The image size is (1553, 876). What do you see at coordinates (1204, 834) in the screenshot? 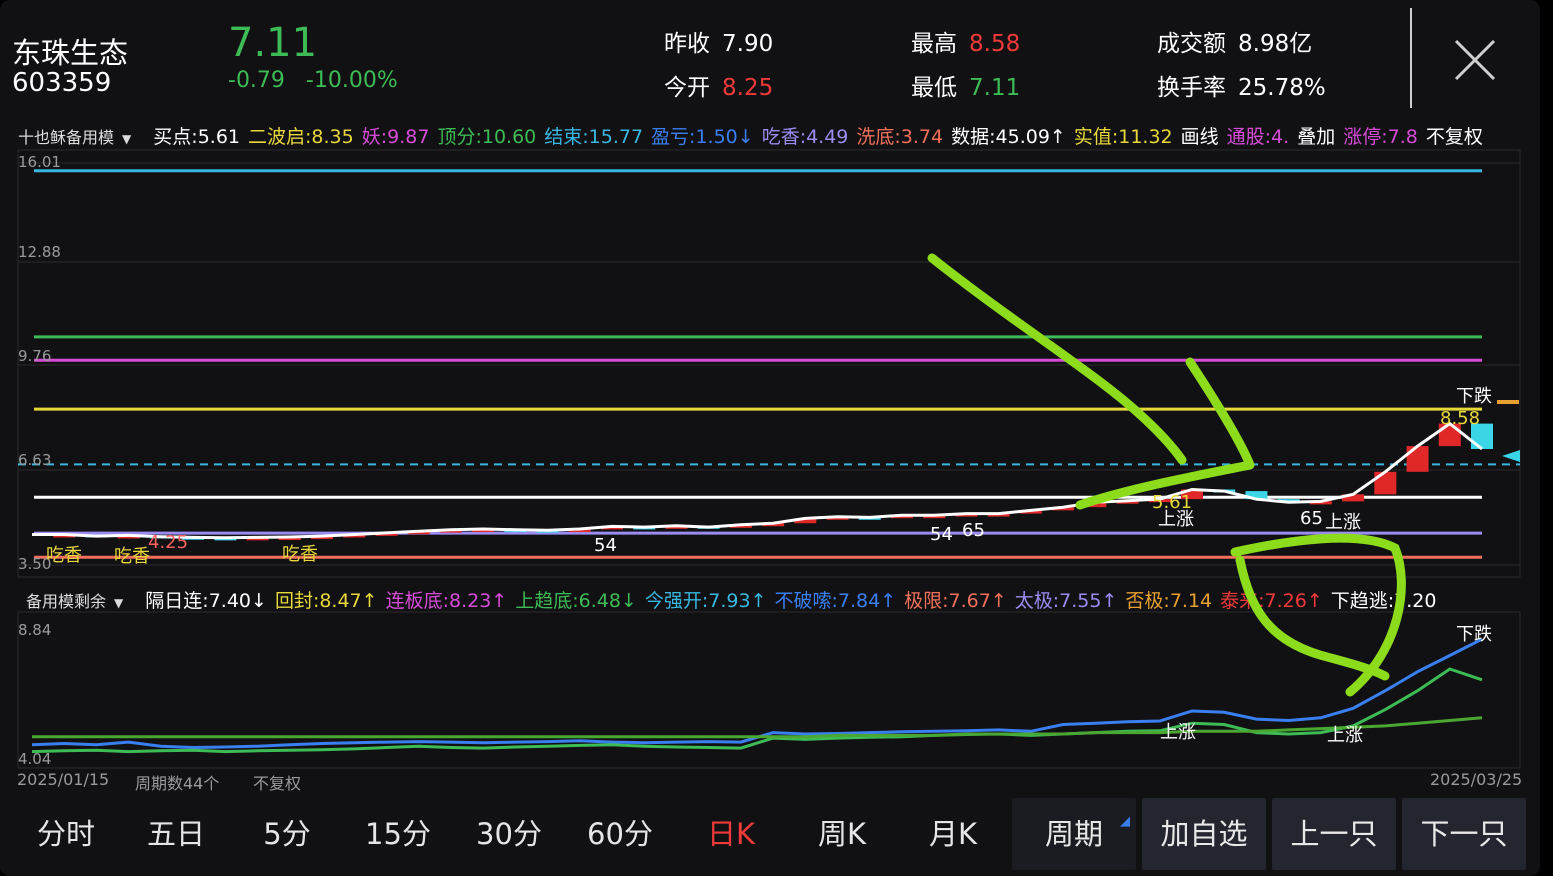
I see `add-watchlist-button: 加自选` at bounding box center [1204, 834].